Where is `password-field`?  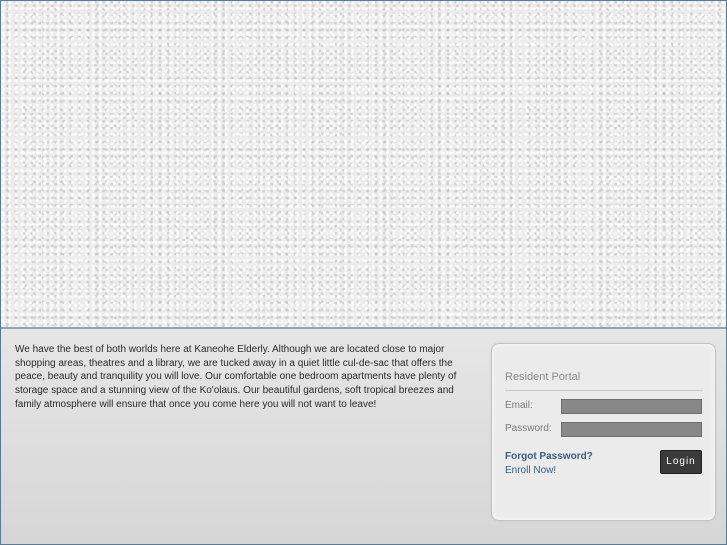
password-field is located at coordinates (631, 429).